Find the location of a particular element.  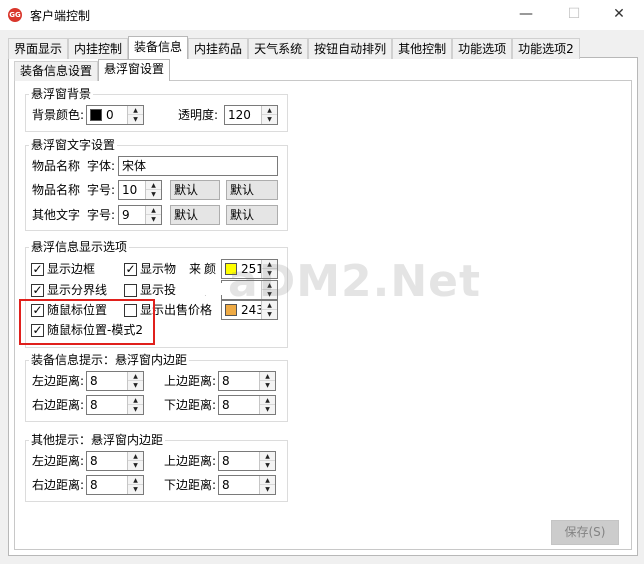

equip-bottom-spinner: 8 ▲ ▼ is located at coordinates (247, 405).